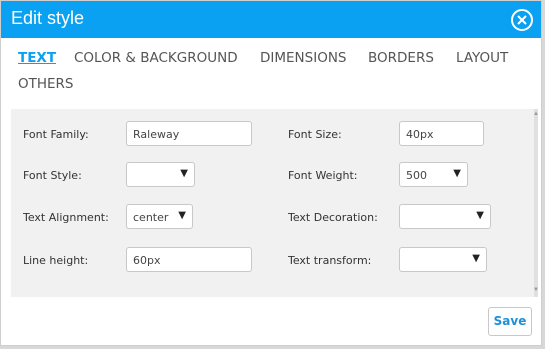 The image size is (545, 349). What do you see at coordinates (56, 134) in the screenshot?
I see `font-family-label: Font Family:` at bounding box center [56, 134].